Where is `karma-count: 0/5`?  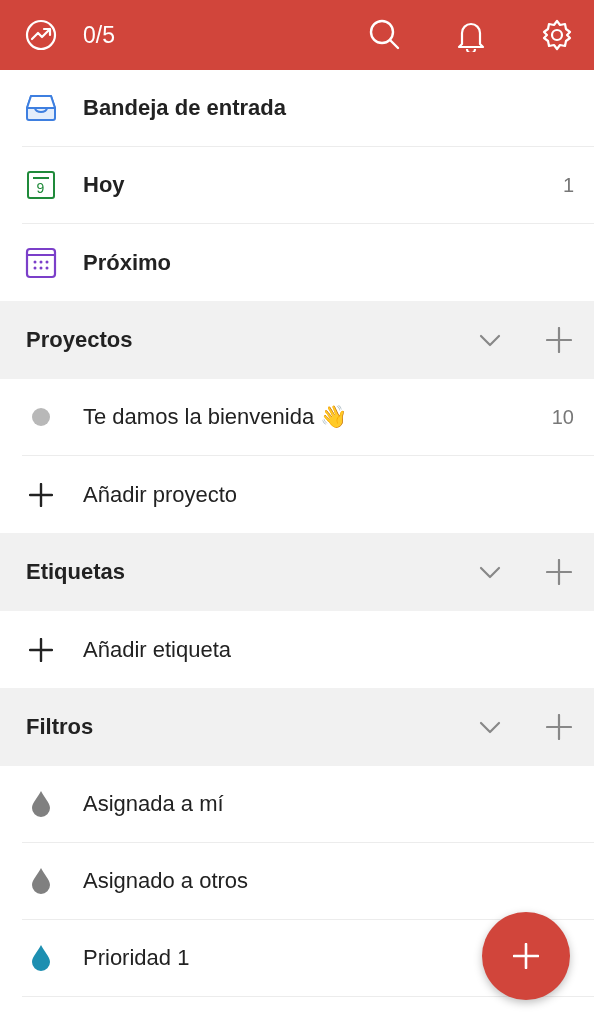 karma-count: 0/5 is located at coordinates (99, 35).